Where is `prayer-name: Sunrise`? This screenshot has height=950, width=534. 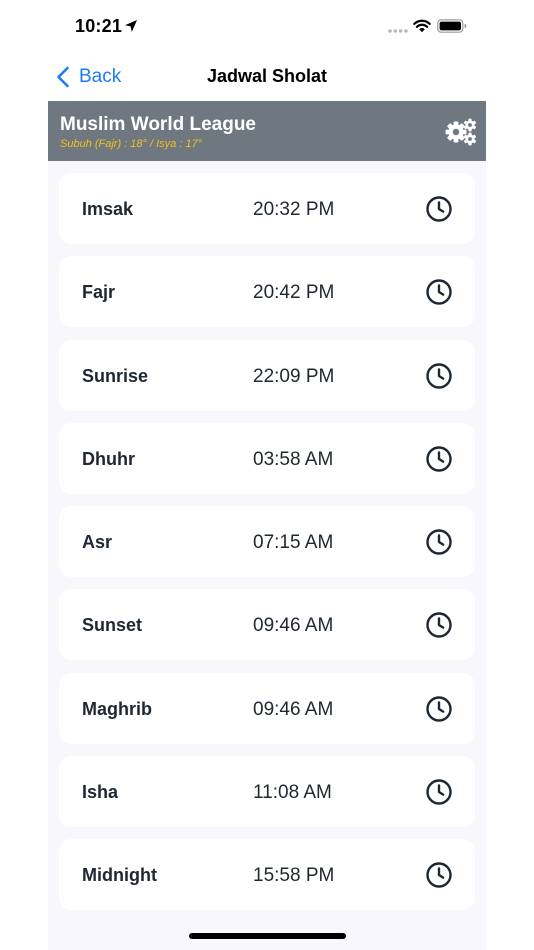
prayer-name: Sunrise is located at coordinates (115, 375).